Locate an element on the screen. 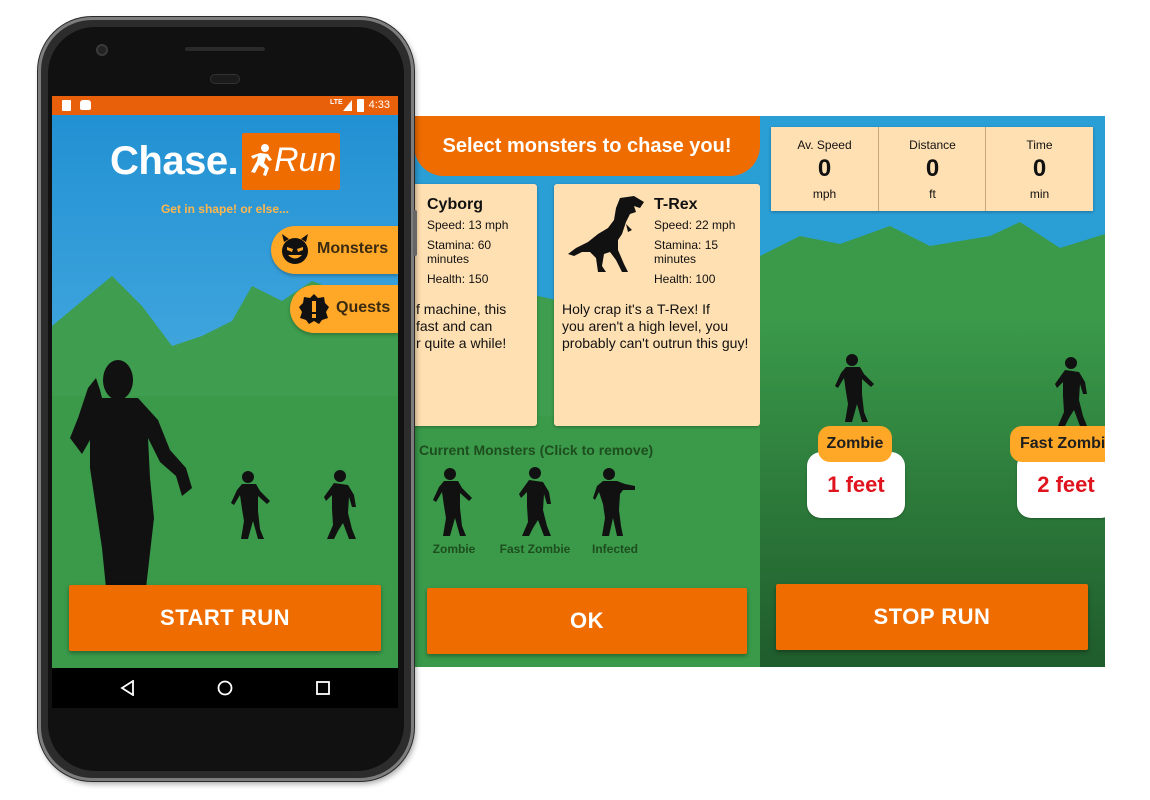  select-monsters-banner: Select monsters to chase you! is located at coordinates (587, 146).